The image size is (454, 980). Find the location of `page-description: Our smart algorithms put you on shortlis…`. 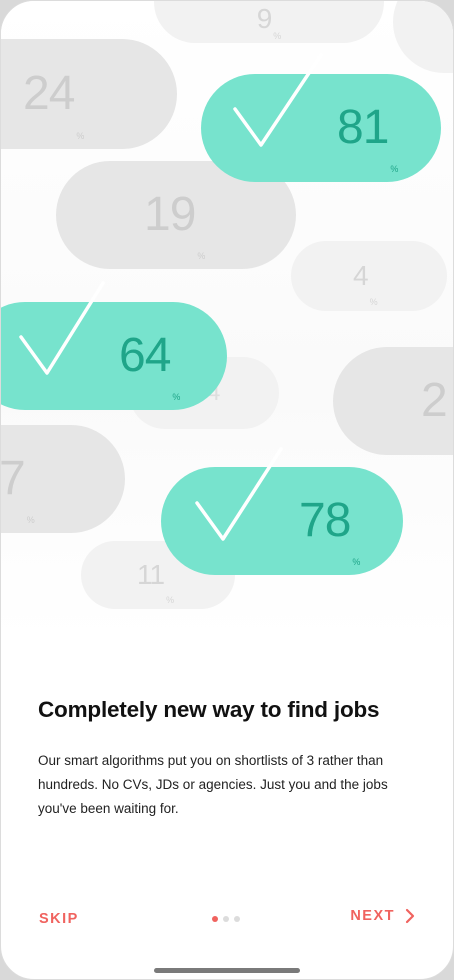

page-description: Our smart algorithms put you on shortlis… is located at coordinates (213, 784).